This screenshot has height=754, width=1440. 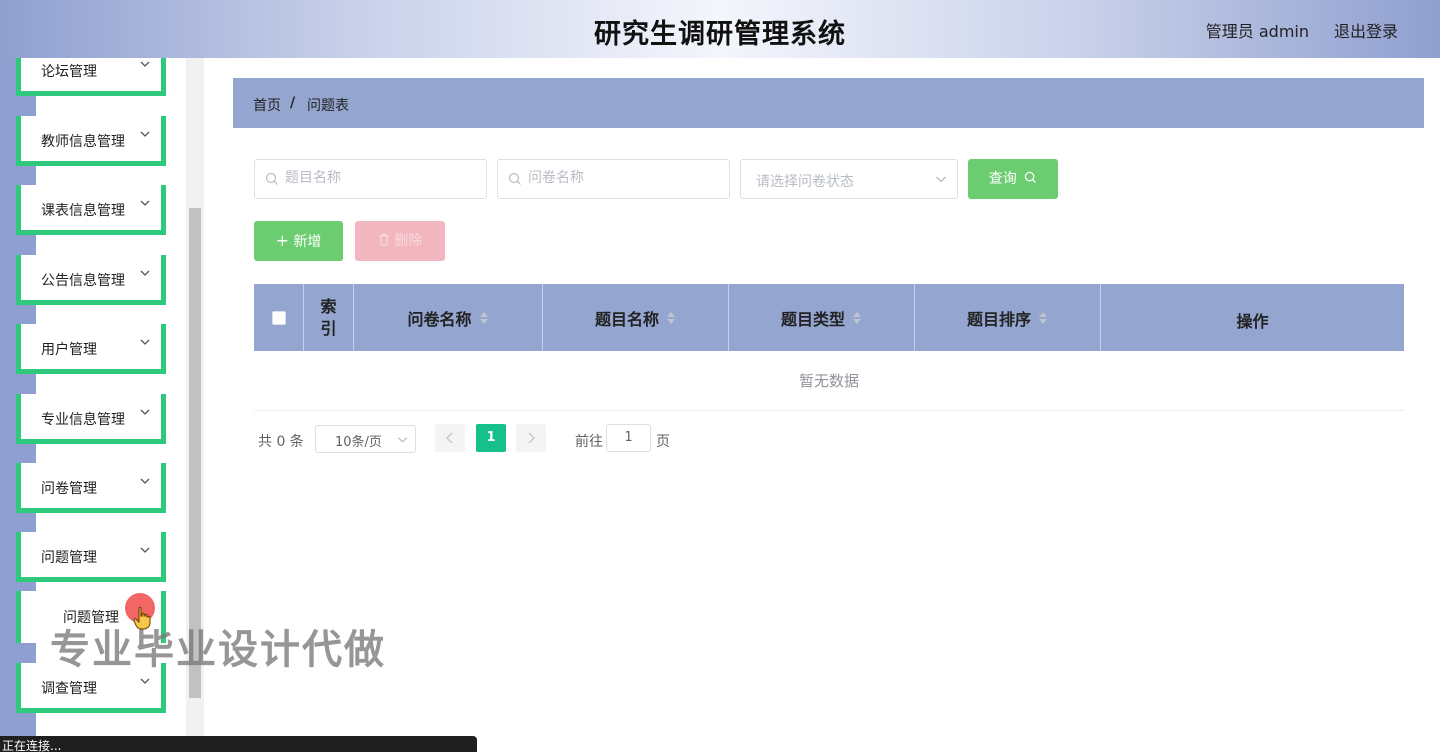 I want to click on sidebar-item-forum: 论坛管理, so click(x=91, y=77).